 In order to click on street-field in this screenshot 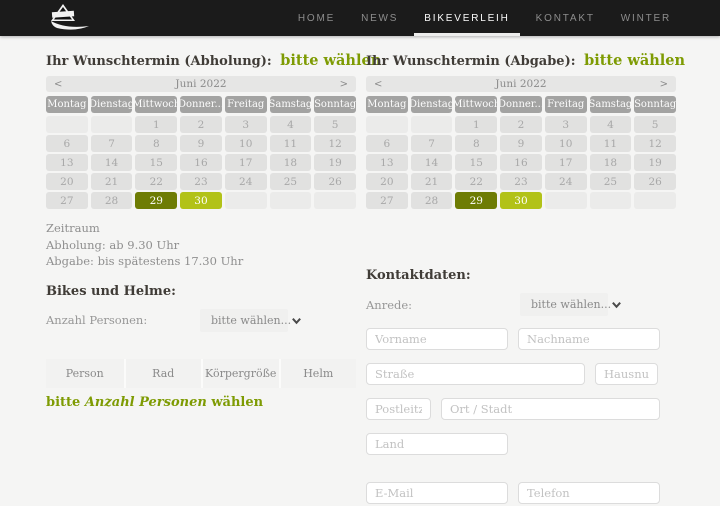, I will do `click(475, 374)`.